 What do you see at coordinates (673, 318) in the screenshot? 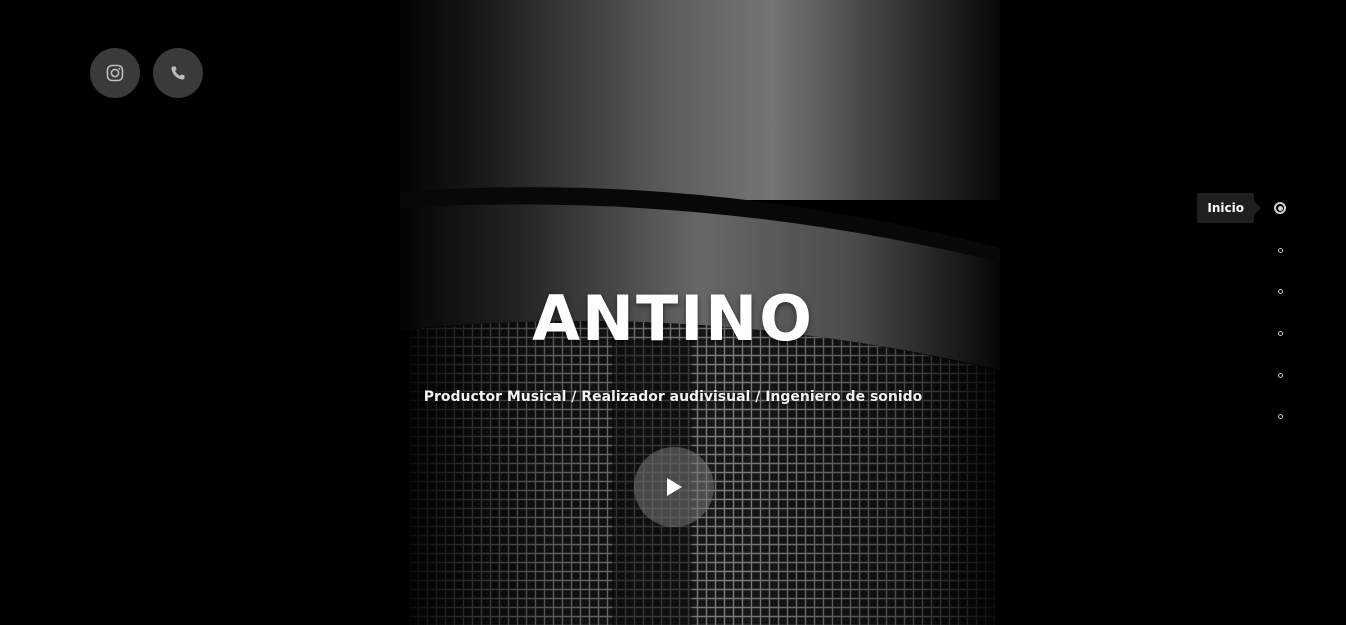
I see `site-title: ANTINO` at bounding box center [673, 318].